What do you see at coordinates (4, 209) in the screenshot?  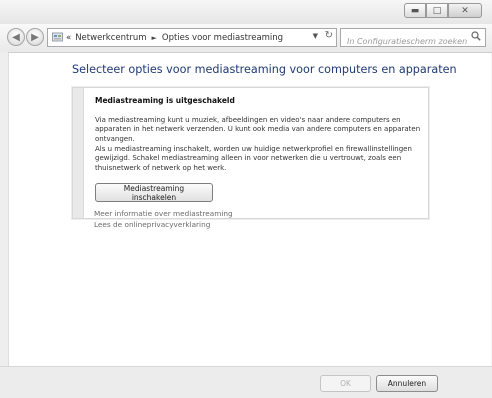 I see `left-border` at bounding box center [4, 209].